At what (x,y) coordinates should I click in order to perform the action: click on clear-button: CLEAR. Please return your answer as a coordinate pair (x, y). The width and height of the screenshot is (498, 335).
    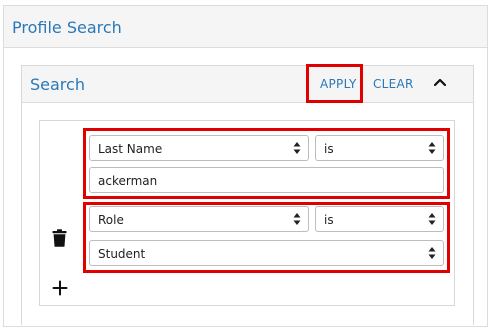
    Looking at the image, I should click on (393, 84).